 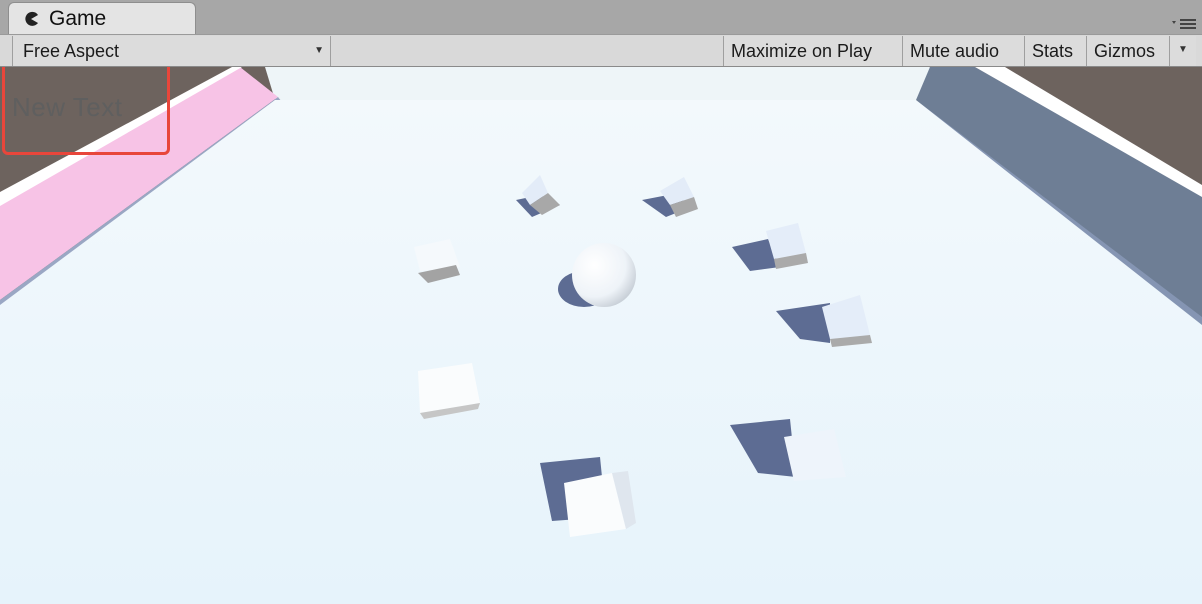 What do you see at coordinates (1128, 51) in the screenshot?
I see `gizmos-toggle: Gizmos` at bounding box center [1128, 51].